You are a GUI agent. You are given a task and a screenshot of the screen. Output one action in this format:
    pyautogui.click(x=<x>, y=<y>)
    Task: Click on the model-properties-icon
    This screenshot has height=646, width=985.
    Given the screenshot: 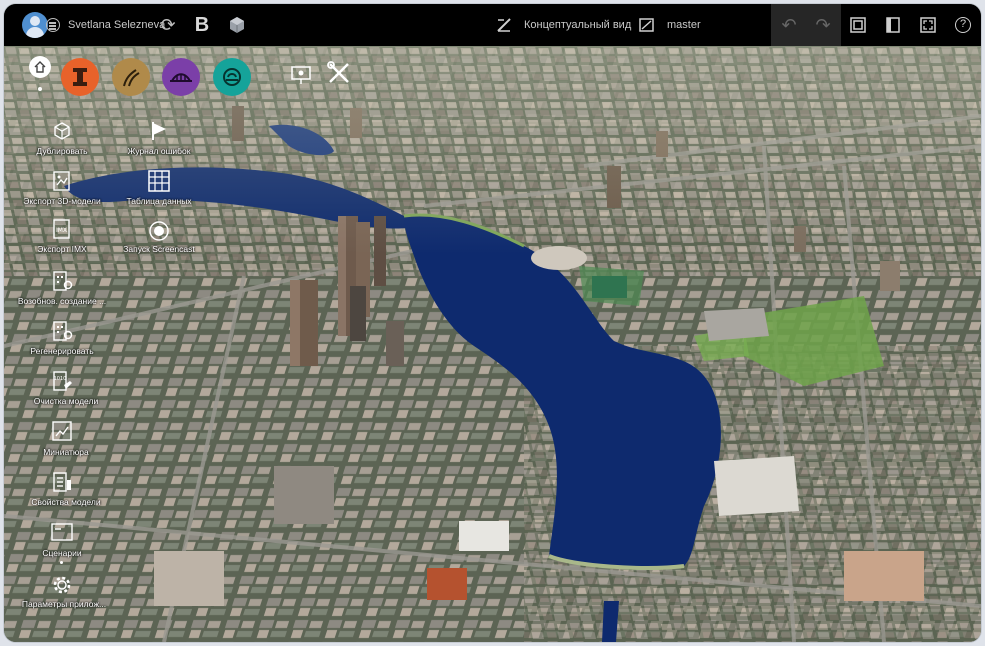 What is the action you would take?
    pyautogui.click(x=62, y=482)
    